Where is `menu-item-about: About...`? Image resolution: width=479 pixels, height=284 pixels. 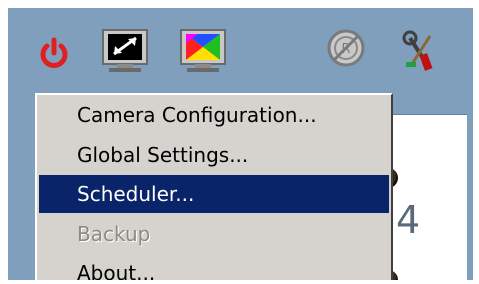 menu-item-about: About... is located at coordinates (214, 267).